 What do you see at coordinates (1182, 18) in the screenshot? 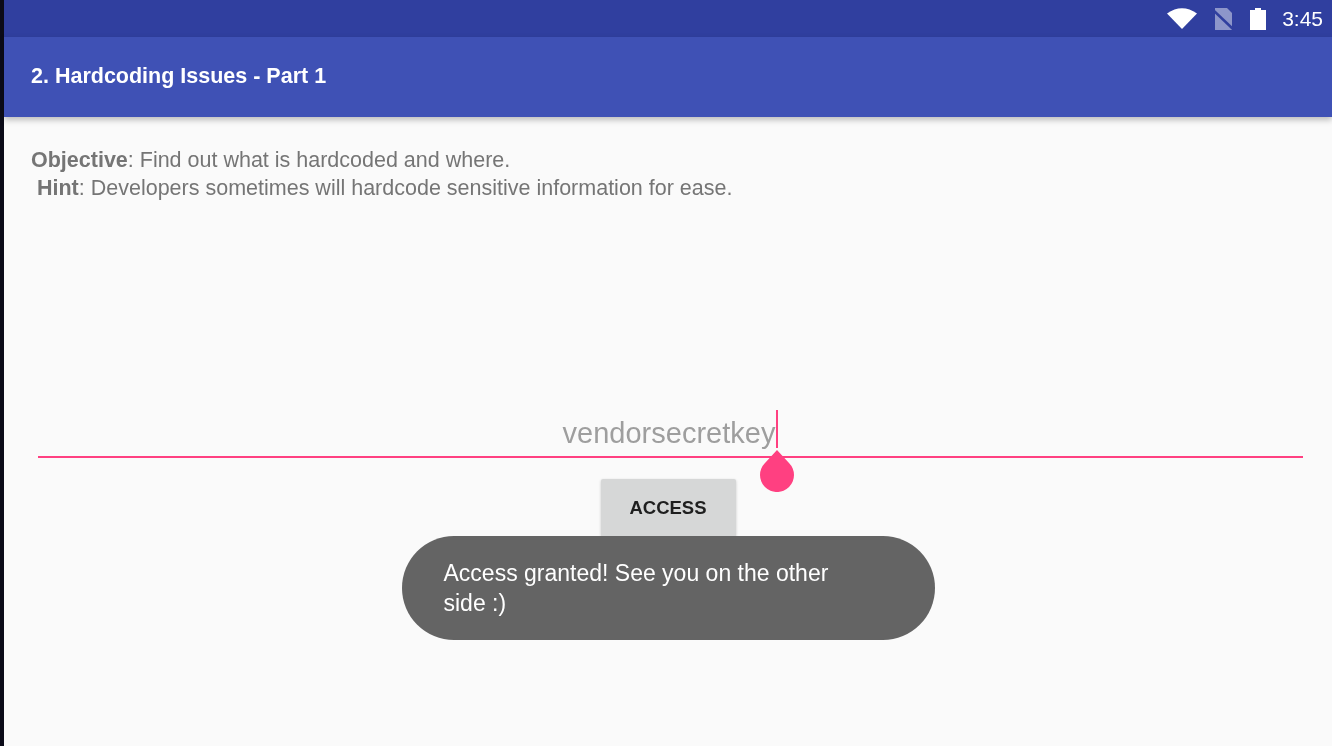
I see `wifi-icon` at bounding box center [1182, 18].